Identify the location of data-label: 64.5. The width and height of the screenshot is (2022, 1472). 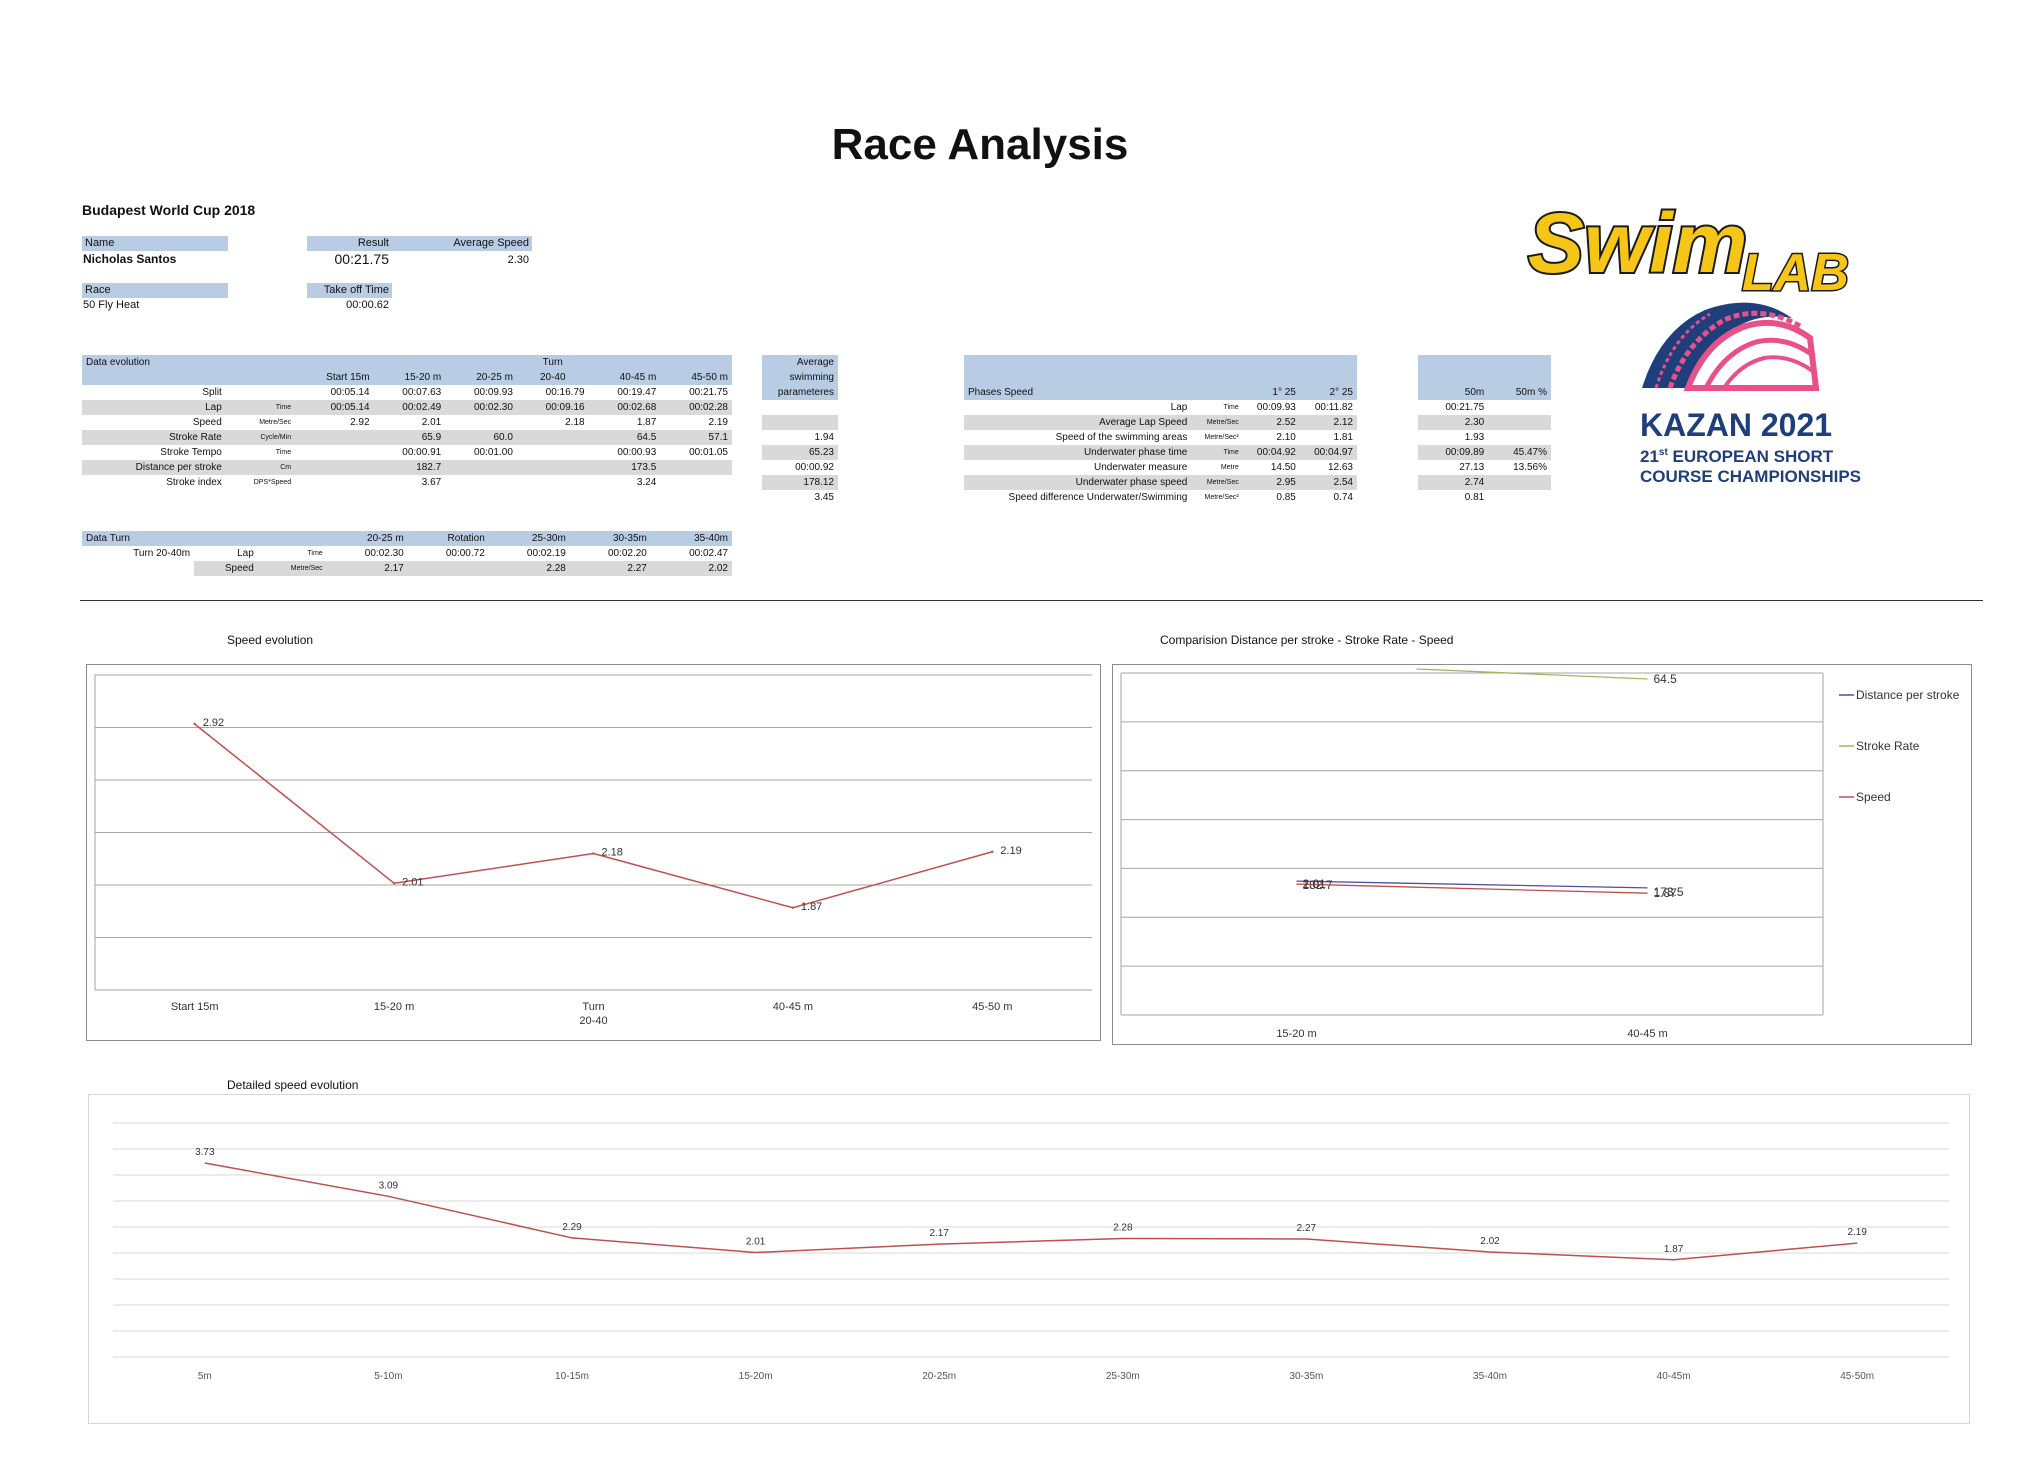
(1666, 679).